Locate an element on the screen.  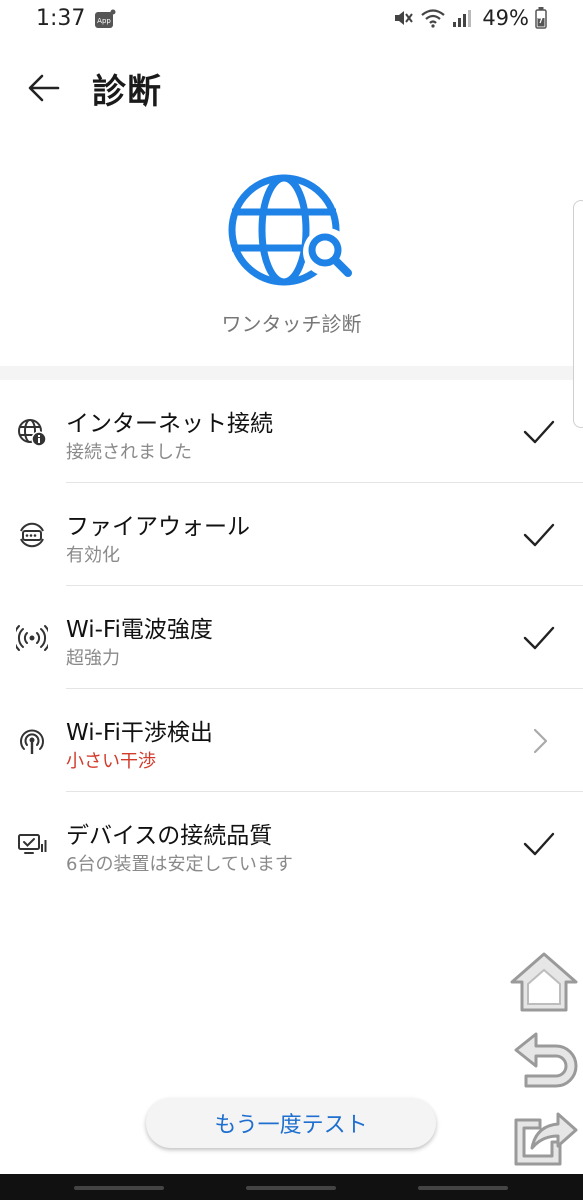
diag-item-internet: インターネット接続 接続されました is located at coordinates (291, 431).